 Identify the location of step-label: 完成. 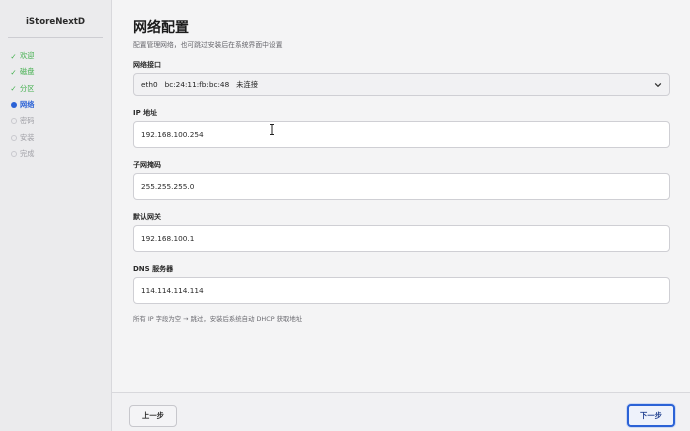
(27, 153).